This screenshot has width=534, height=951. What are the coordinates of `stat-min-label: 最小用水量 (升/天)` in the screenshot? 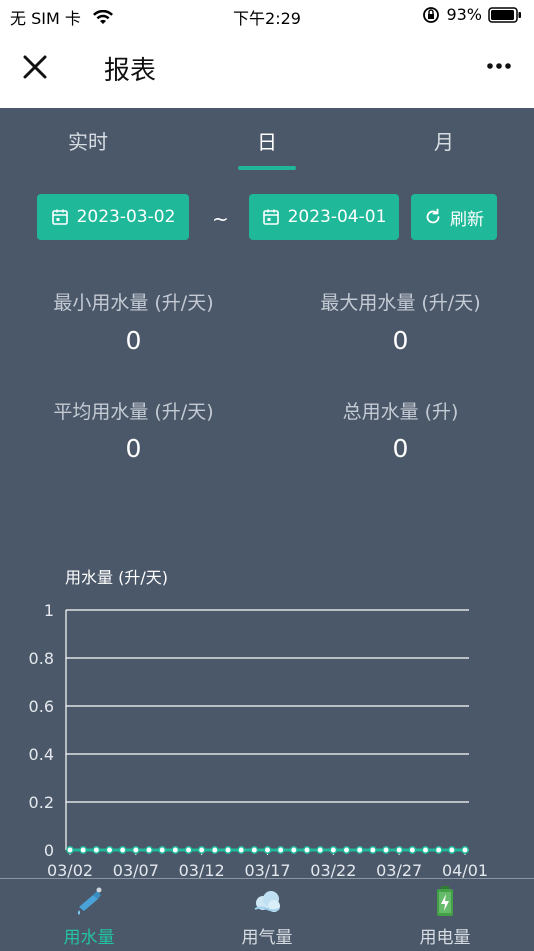 It's located at (133, 303).